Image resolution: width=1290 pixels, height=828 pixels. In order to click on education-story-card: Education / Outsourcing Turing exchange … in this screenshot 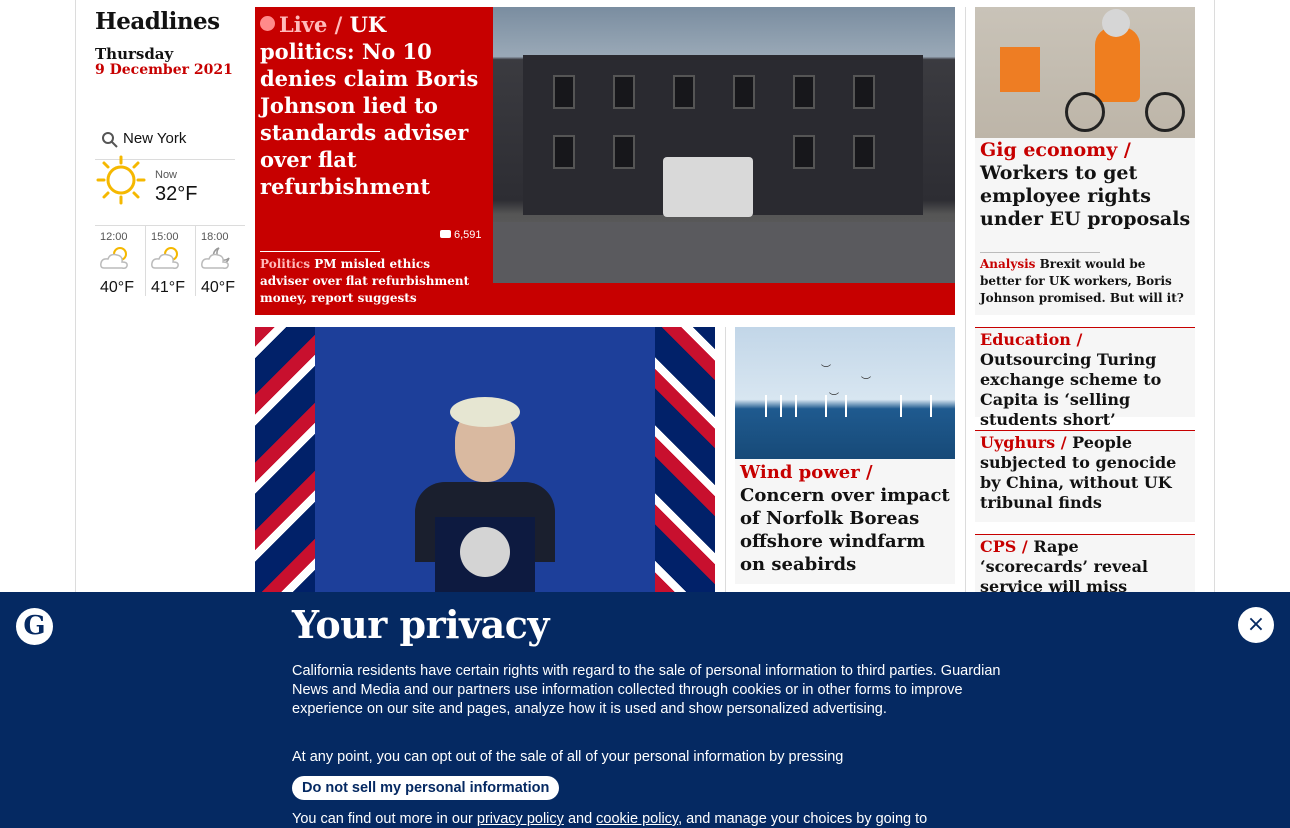, I will do `click(1085, 378)`.